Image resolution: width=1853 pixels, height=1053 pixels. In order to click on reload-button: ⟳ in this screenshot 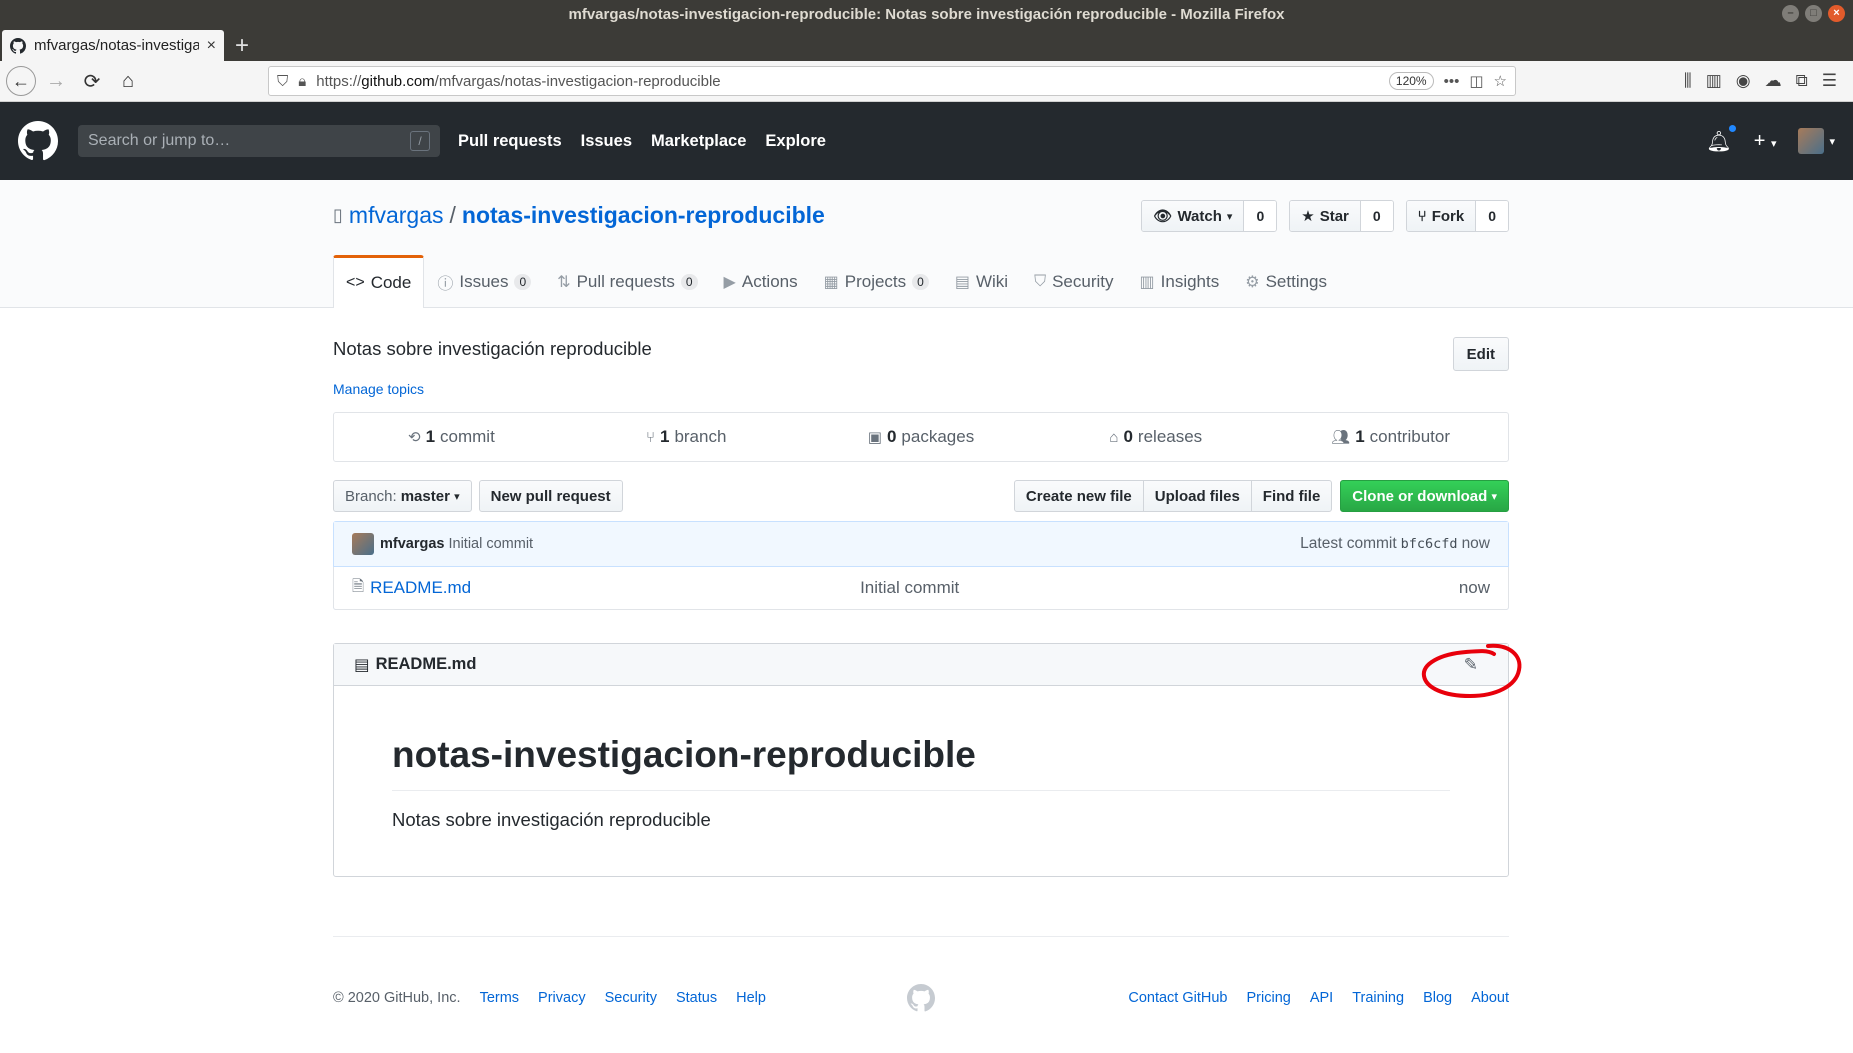, I will do `click(92, 81)`.